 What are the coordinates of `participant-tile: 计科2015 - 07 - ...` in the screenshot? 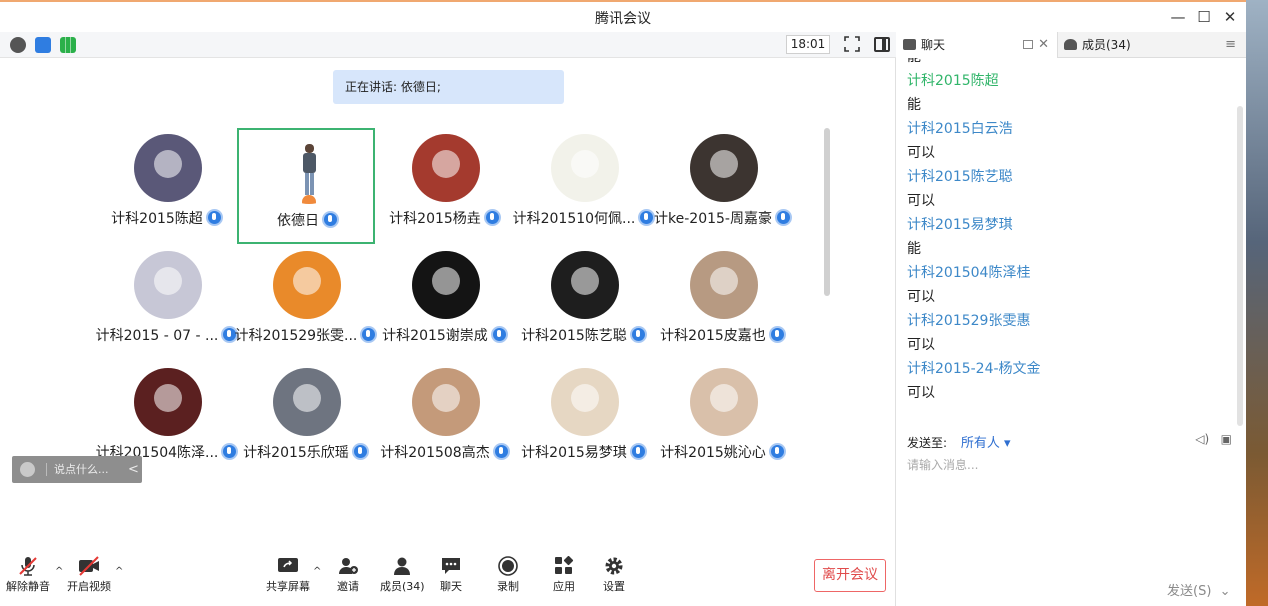 It's located at (167, 303).